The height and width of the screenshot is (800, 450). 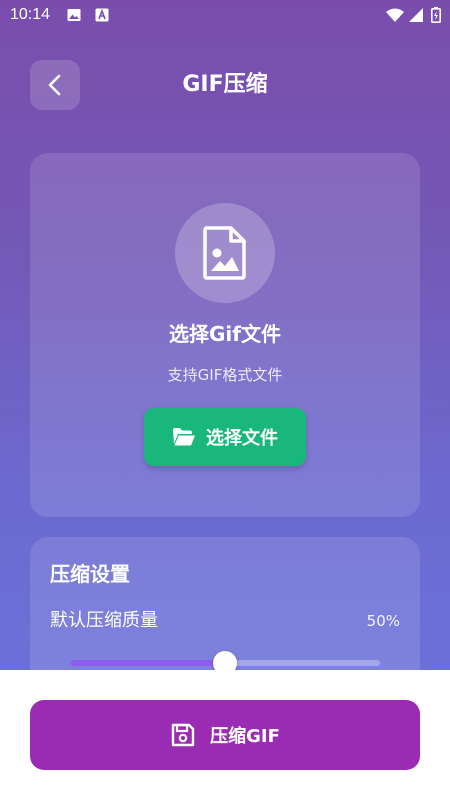 What do you see at coordinates (242, 438) in the screenshot?
I see `select-file-button-label: 选择文件` at bounding box center [242, 438].